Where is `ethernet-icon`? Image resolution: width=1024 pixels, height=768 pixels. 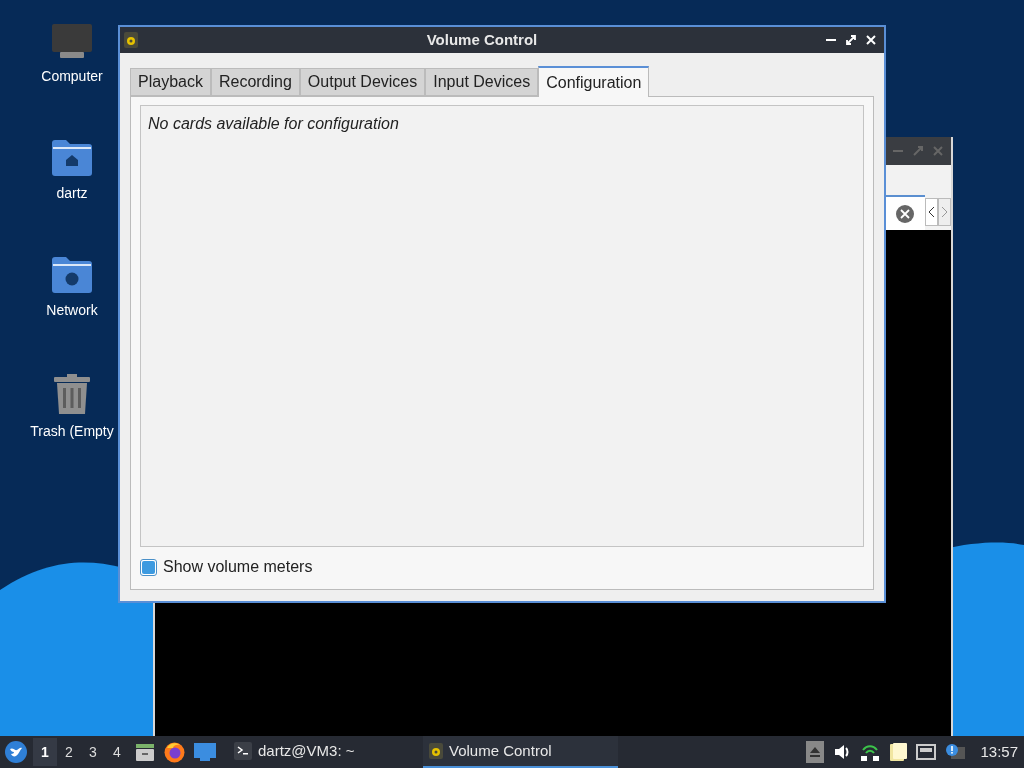
ethernet-icon is located at coordinates (926, 752).